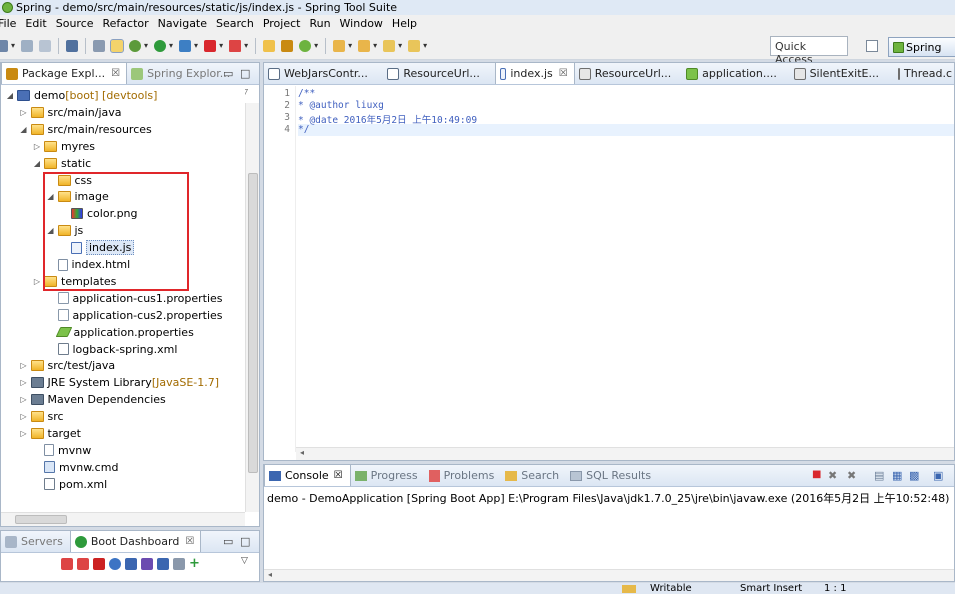  I want to click on tree-item: color.png, so click(98, 213).